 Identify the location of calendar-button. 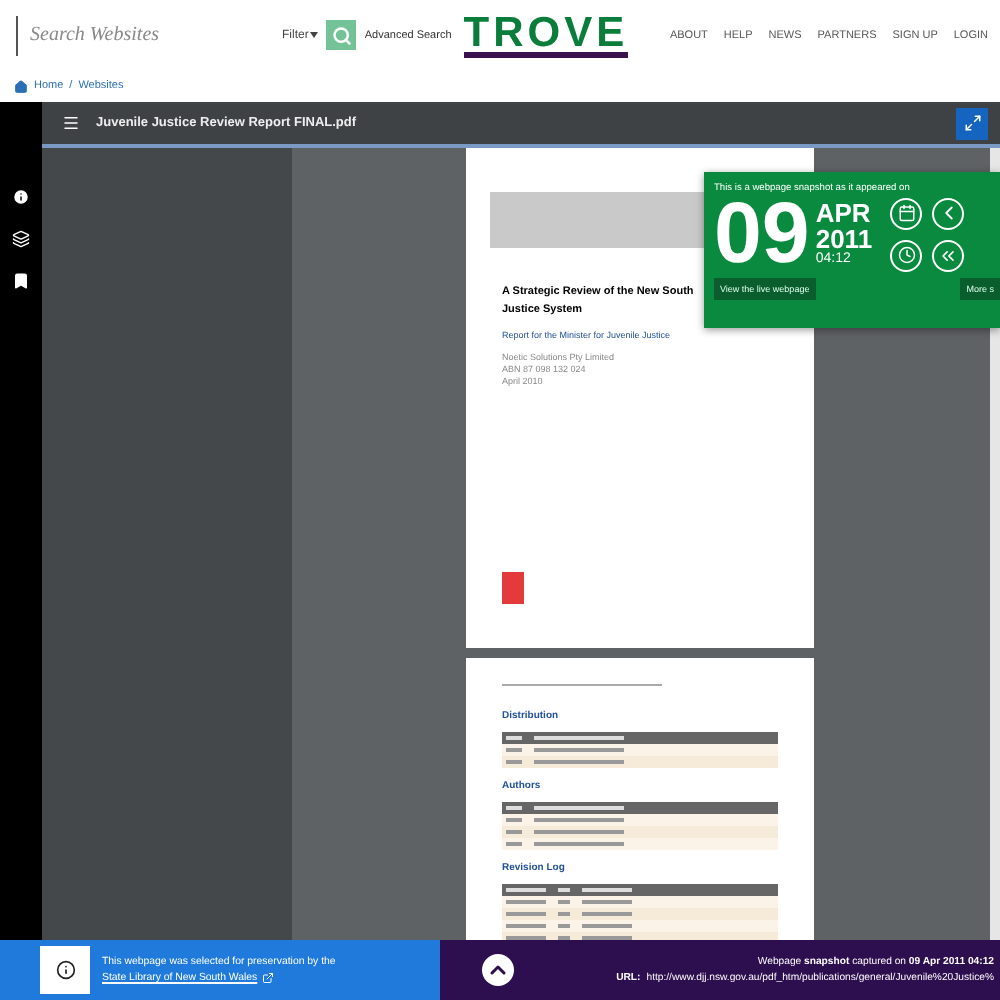
(906, 213).